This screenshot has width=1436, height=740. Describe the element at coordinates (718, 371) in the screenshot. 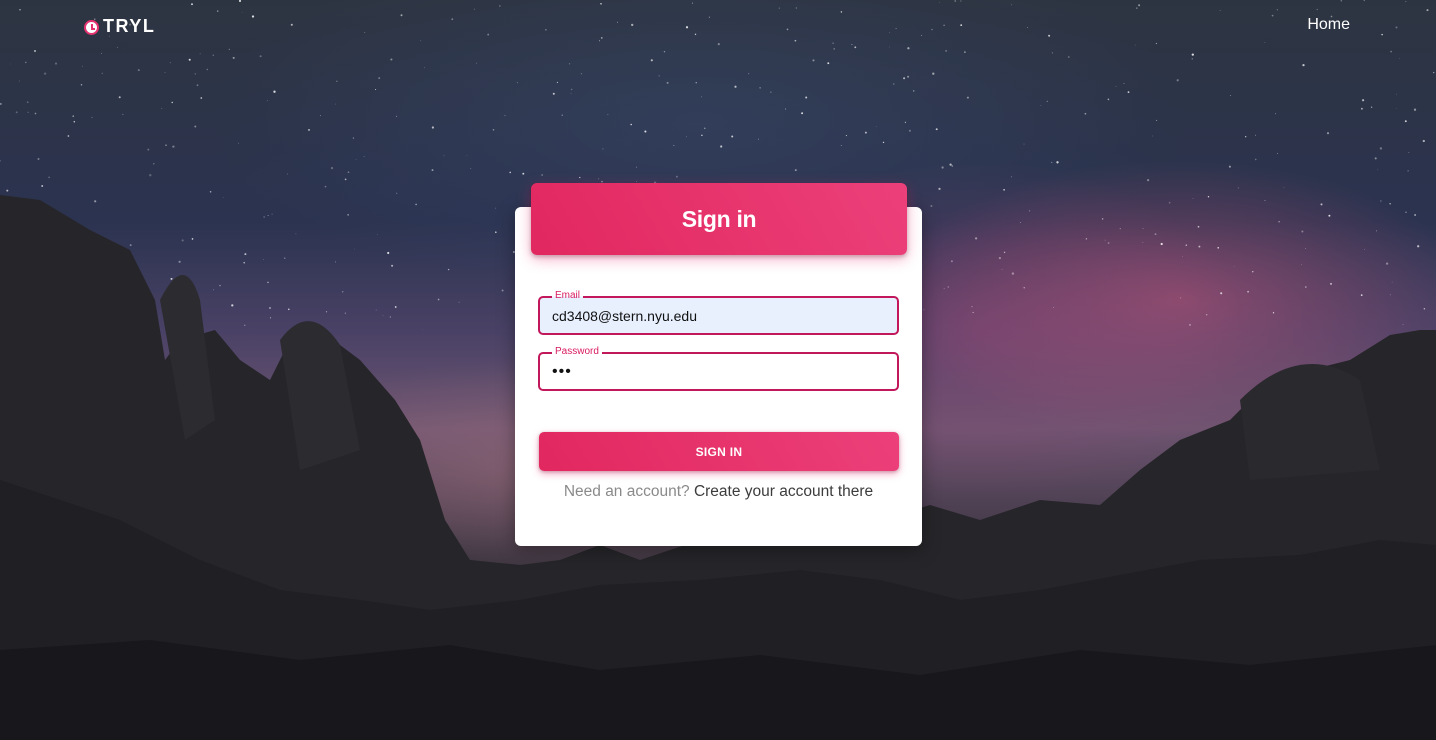

I see `password-input` at that location.